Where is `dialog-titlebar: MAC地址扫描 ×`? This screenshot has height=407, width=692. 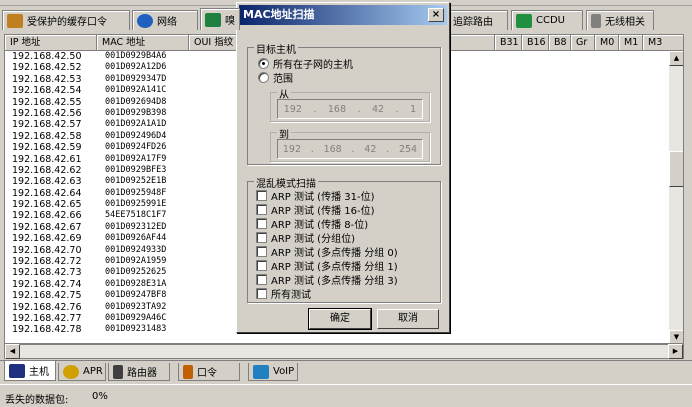
dialog-titlebar: MAC地址扫描 × is located at coordinates (343, 15).